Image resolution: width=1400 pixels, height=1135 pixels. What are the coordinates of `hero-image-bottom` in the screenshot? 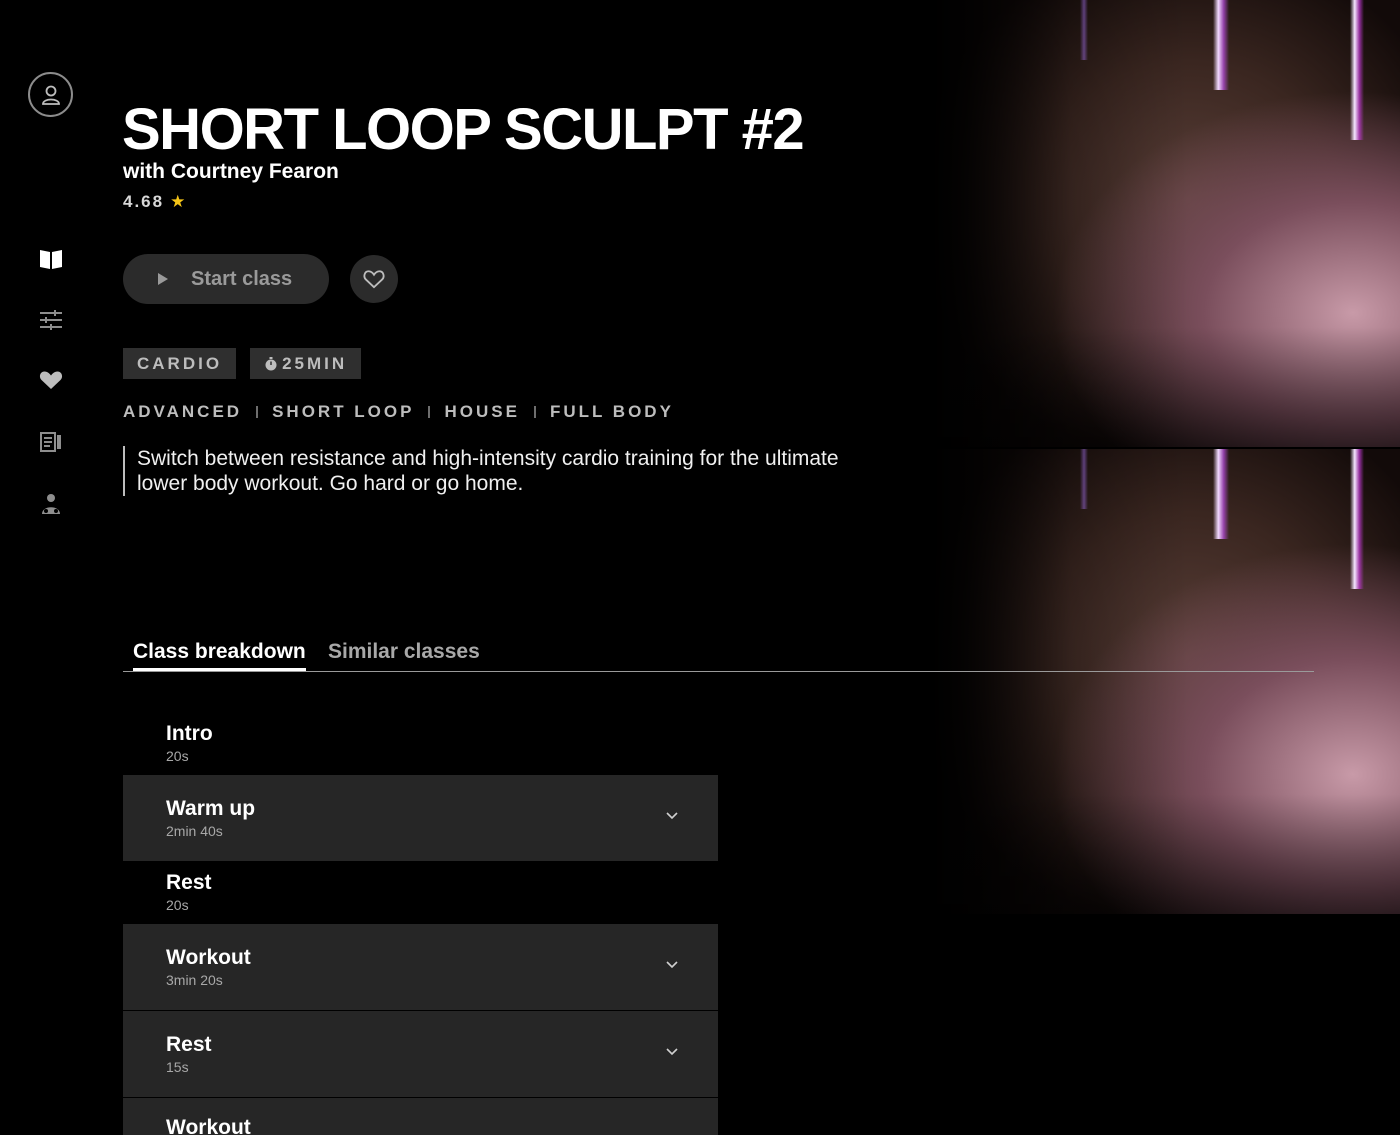 It's located at (1165, 681).